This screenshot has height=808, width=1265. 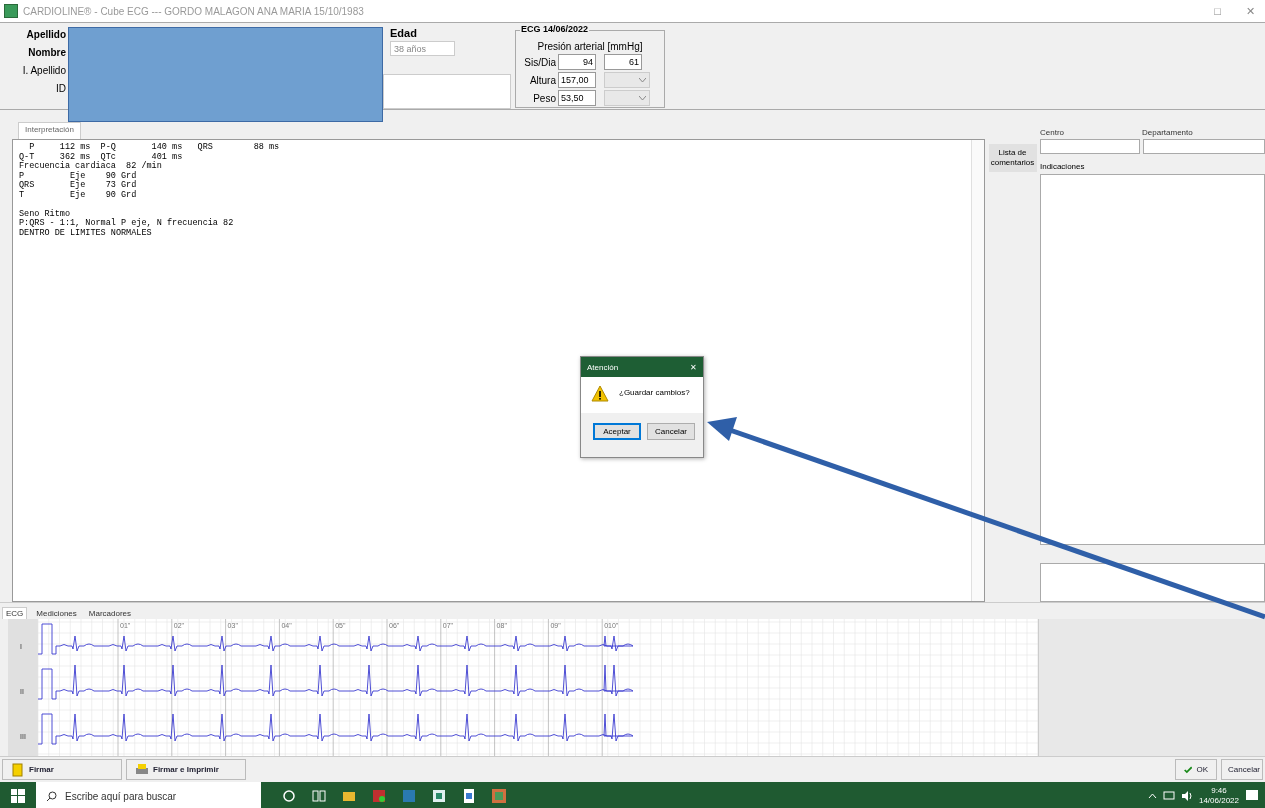 What do you see at coordinates (600, 393) in the screenshot?
I see `warning-icon` at bounding box center [600, 393].